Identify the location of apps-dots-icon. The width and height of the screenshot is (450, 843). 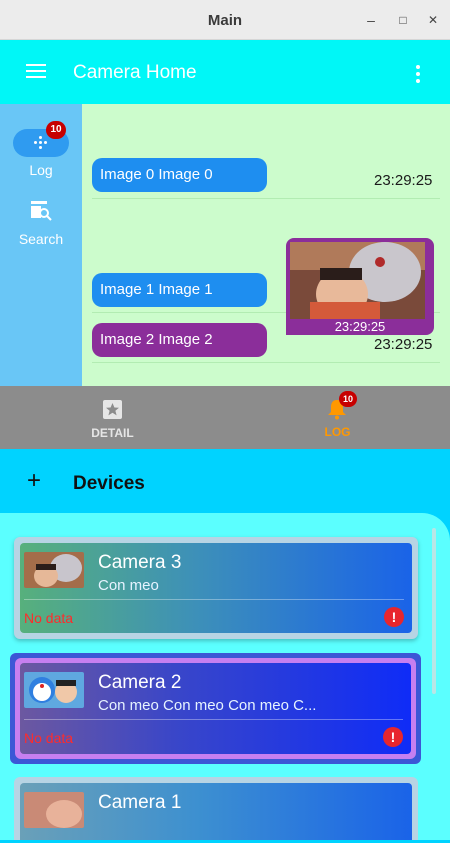
(41, 143).